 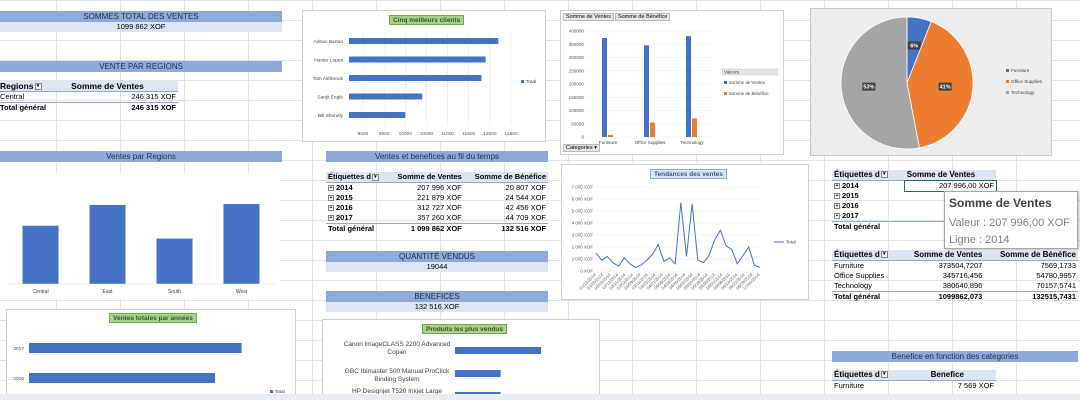 I want to click on table-row: +2014 207 996 XOF 20 807 XOF, so click(x=437, y=188).